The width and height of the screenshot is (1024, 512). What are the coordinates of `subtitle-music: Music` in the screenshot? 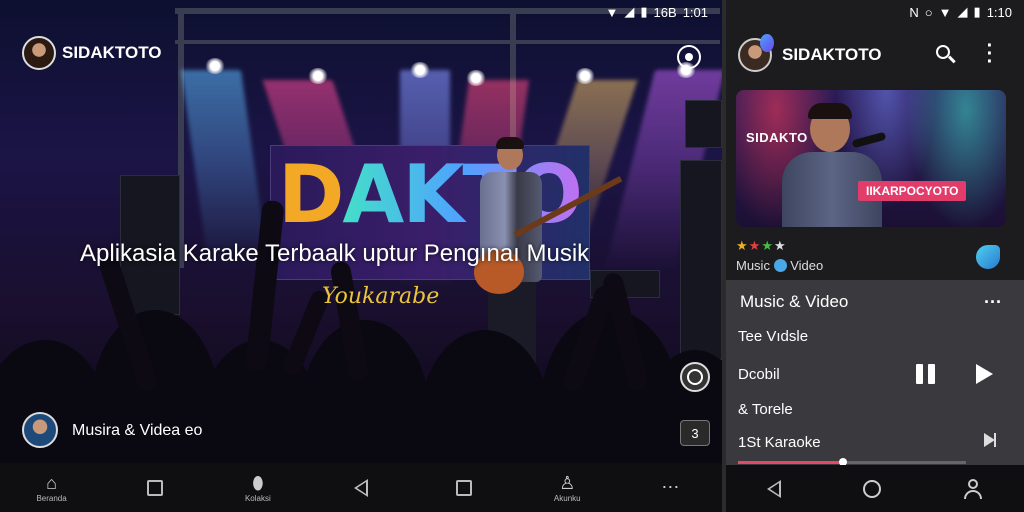 It's located at (753, 265).